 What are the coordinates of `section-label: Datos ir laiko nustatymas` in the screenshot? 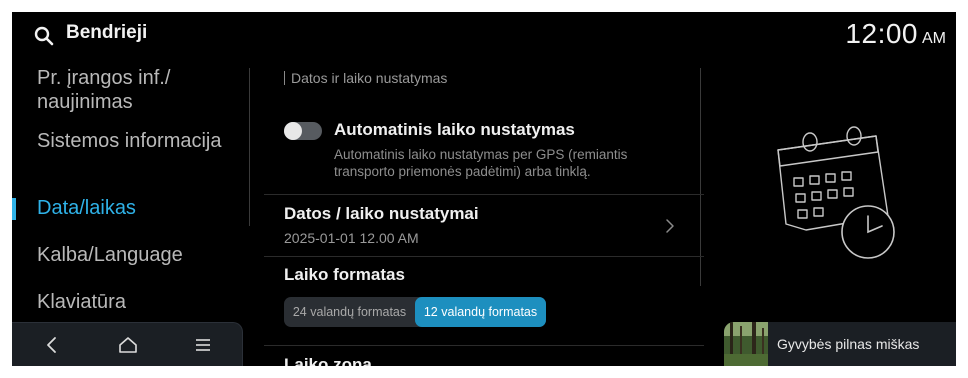 It's located at (365, 78).